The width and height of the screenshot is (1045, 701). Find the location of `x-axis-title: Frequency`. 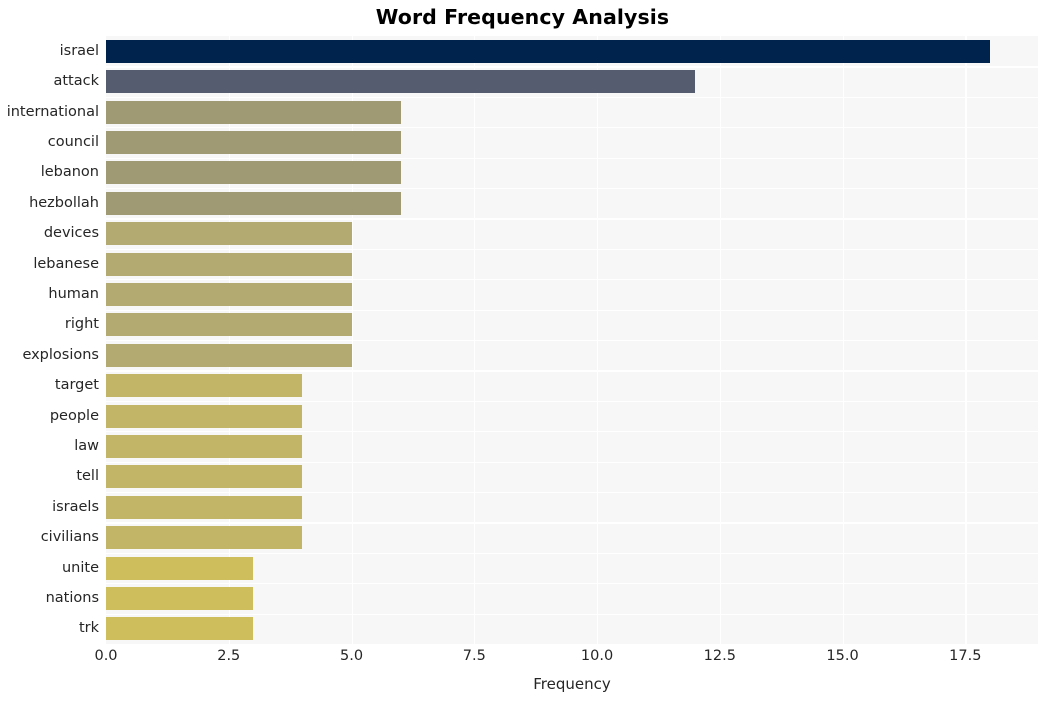

x-axis-title: Frequency is located at coordinates (572, 684).